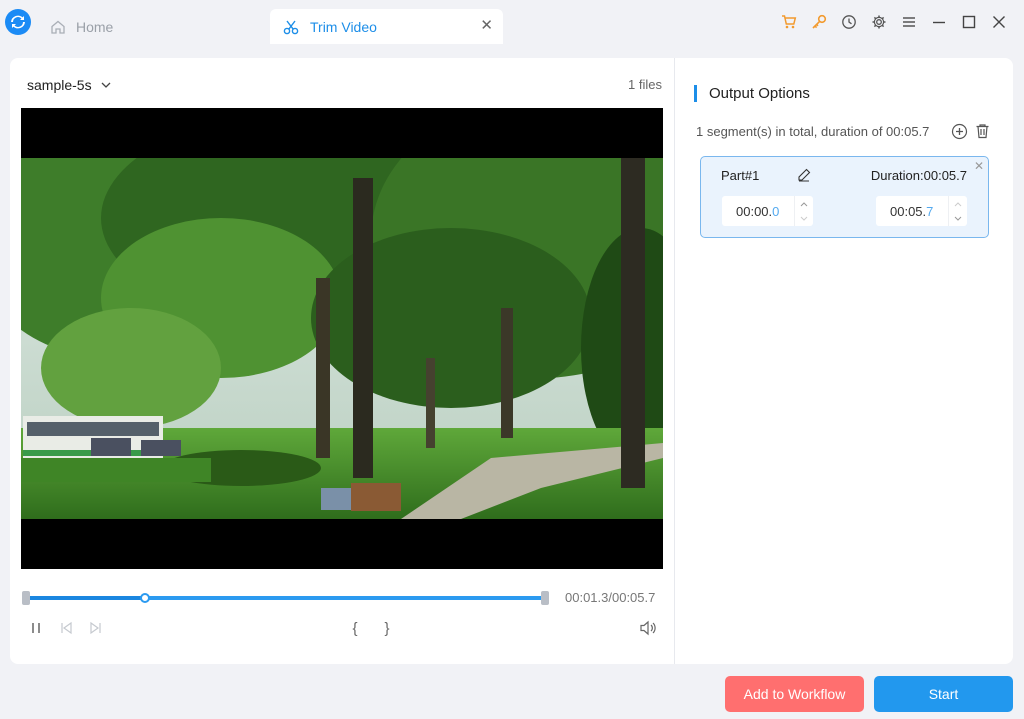  I want to click on end-time-main: 00:05., so click(908, 211).